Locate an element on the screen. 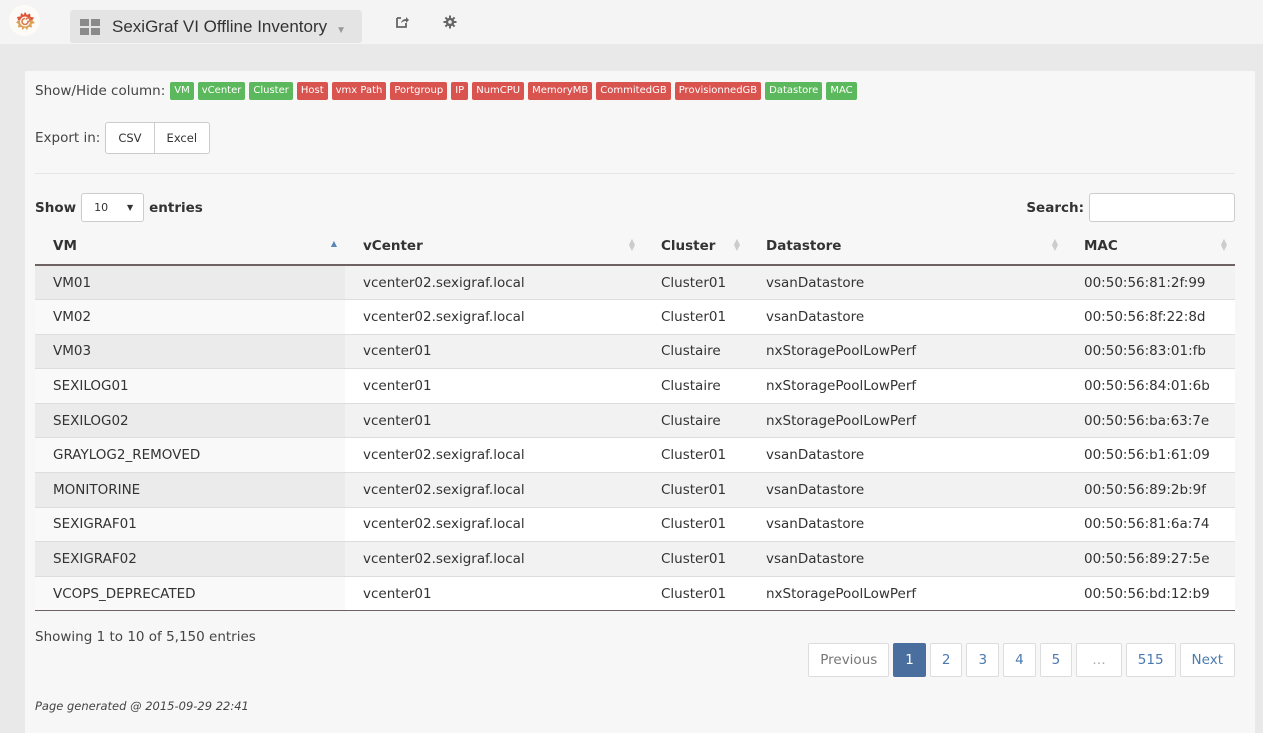 The image size is (1263, 733). column-header-vcenter: vCenter ▲ ▼ is located at coordinates (494, 247).